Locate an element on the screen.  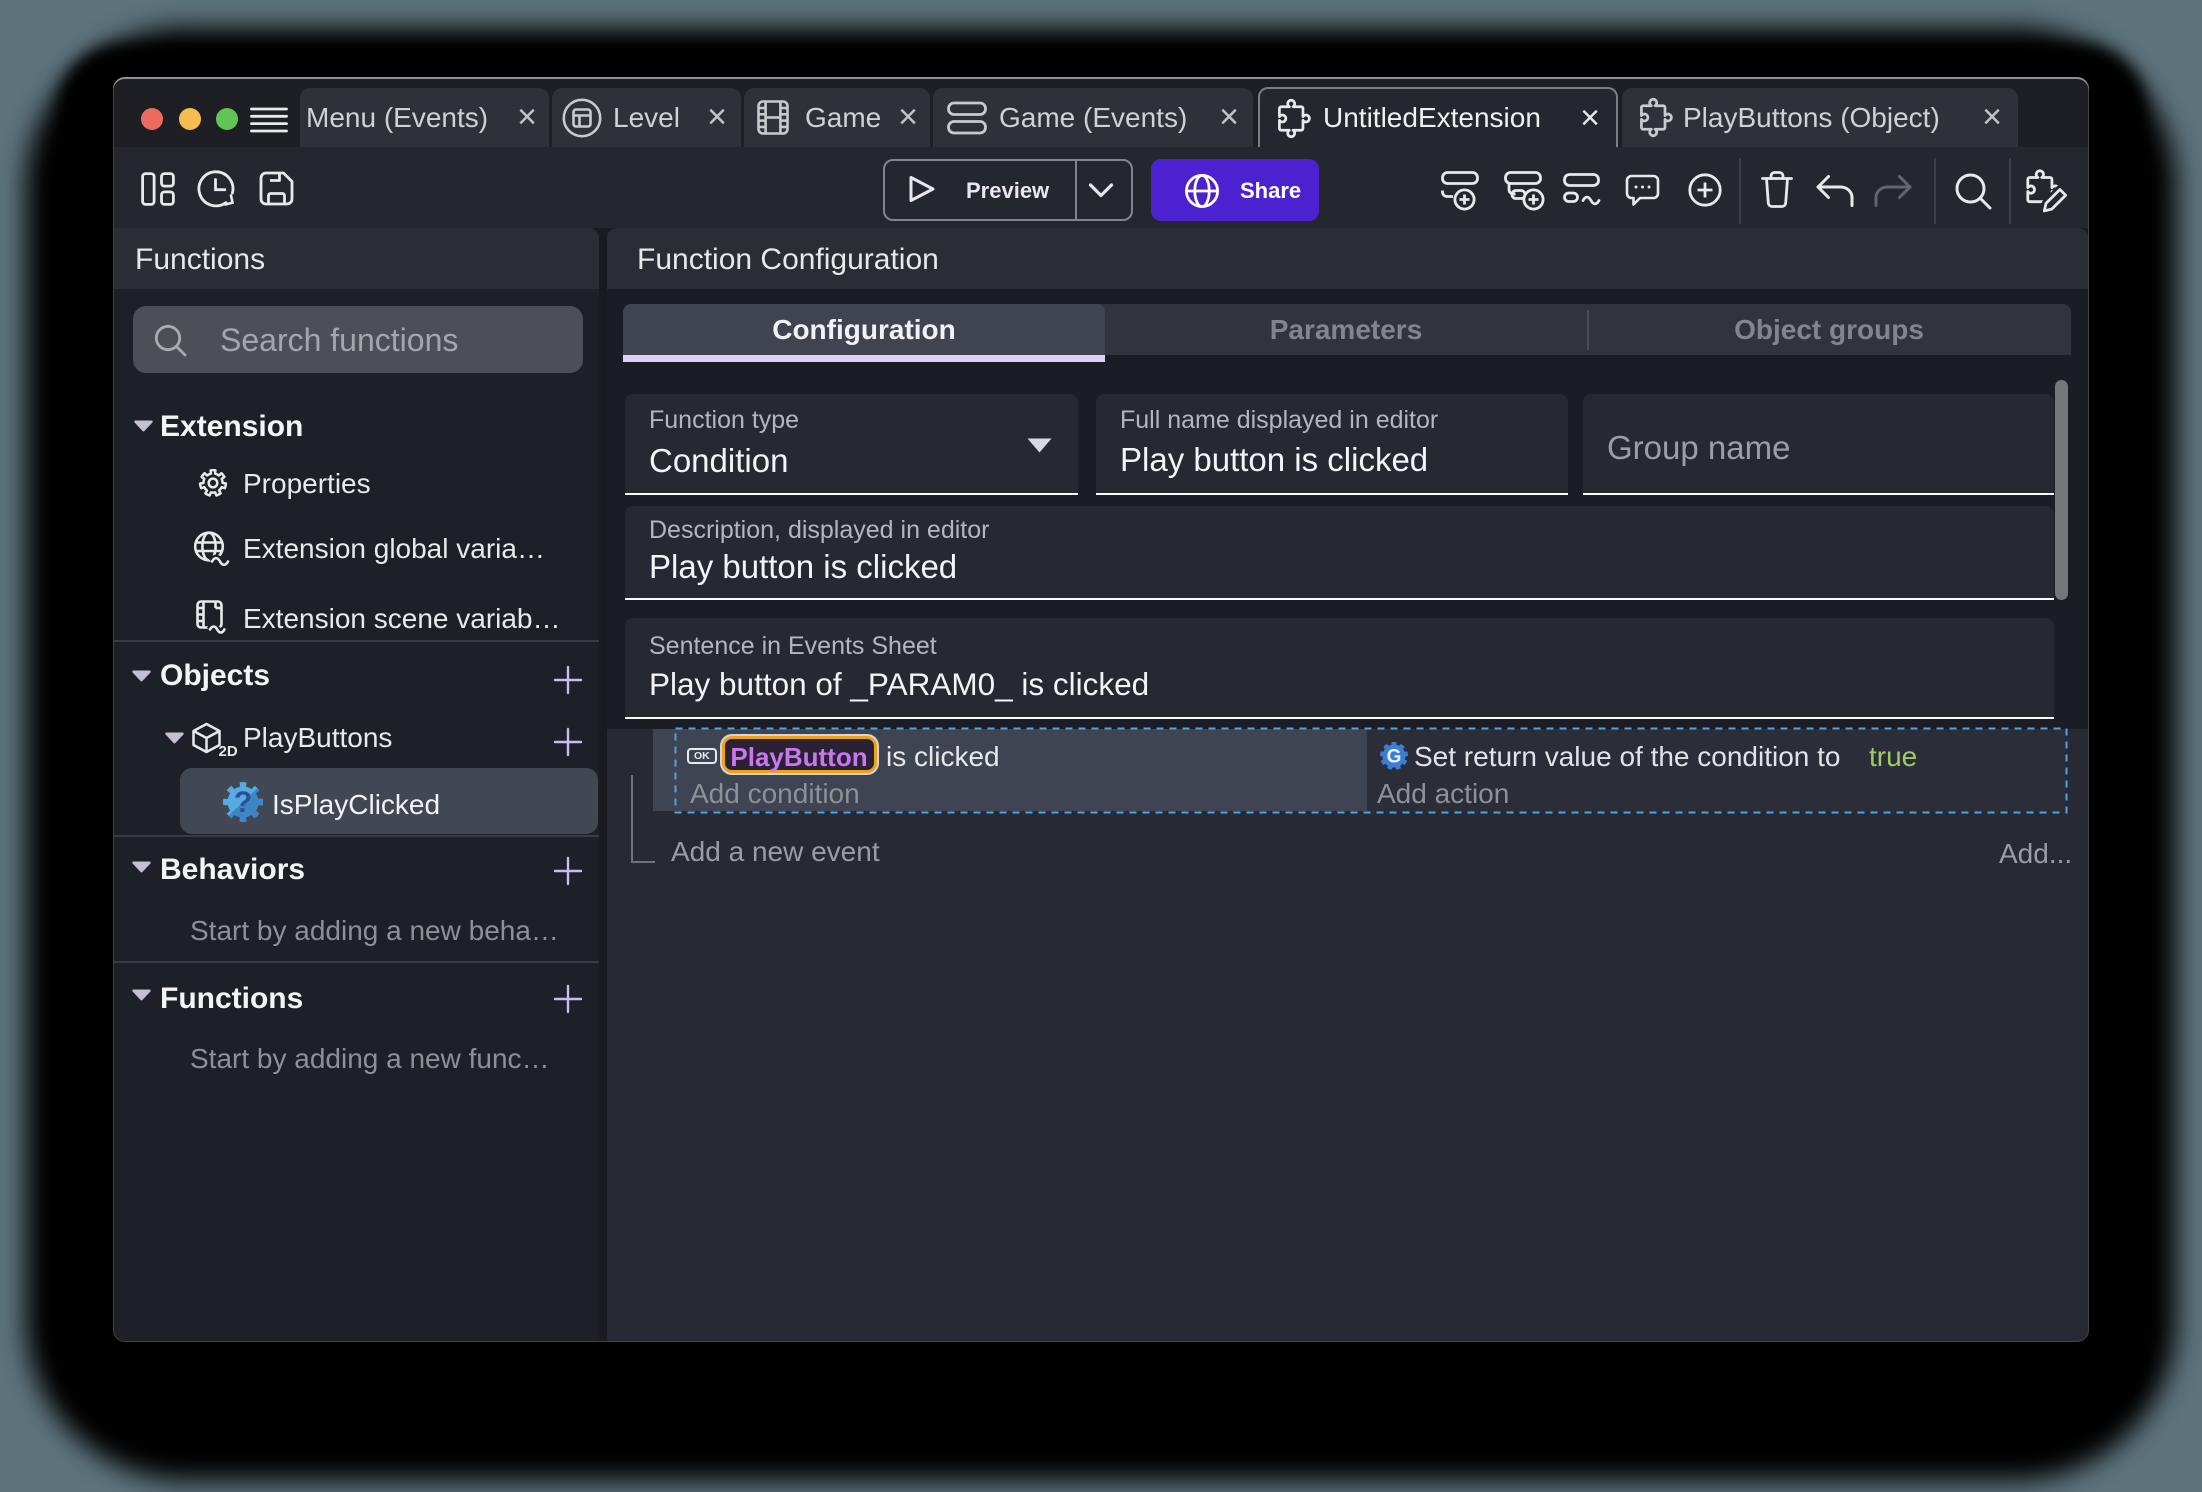
svg-text: G is located at coordinates (1394, 757).